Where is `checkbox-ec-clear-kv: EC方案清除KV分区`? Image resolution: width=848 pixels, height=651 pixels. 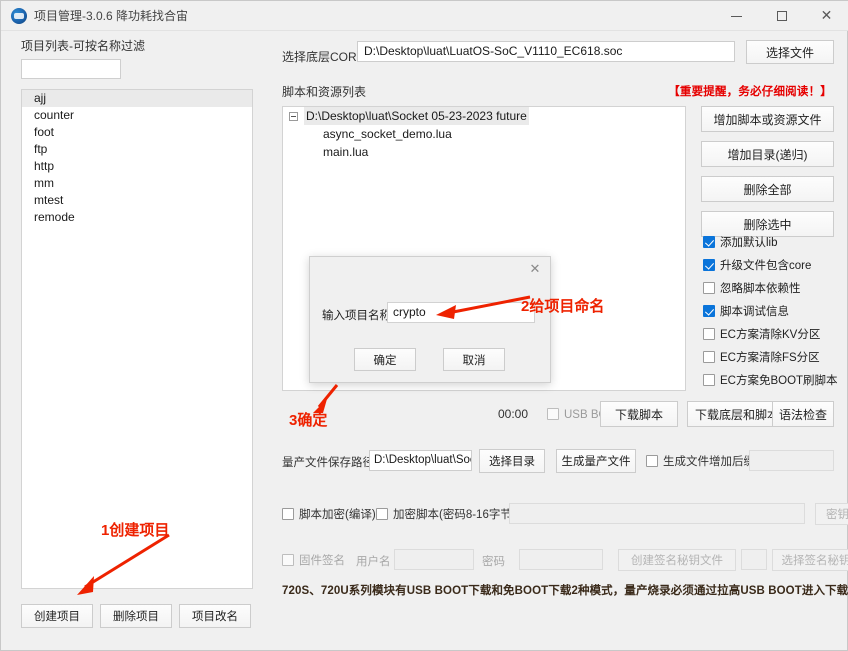 checkbox-ec-clear-kv: EC方案清除KV分区 is located at coordinates (773, 334).